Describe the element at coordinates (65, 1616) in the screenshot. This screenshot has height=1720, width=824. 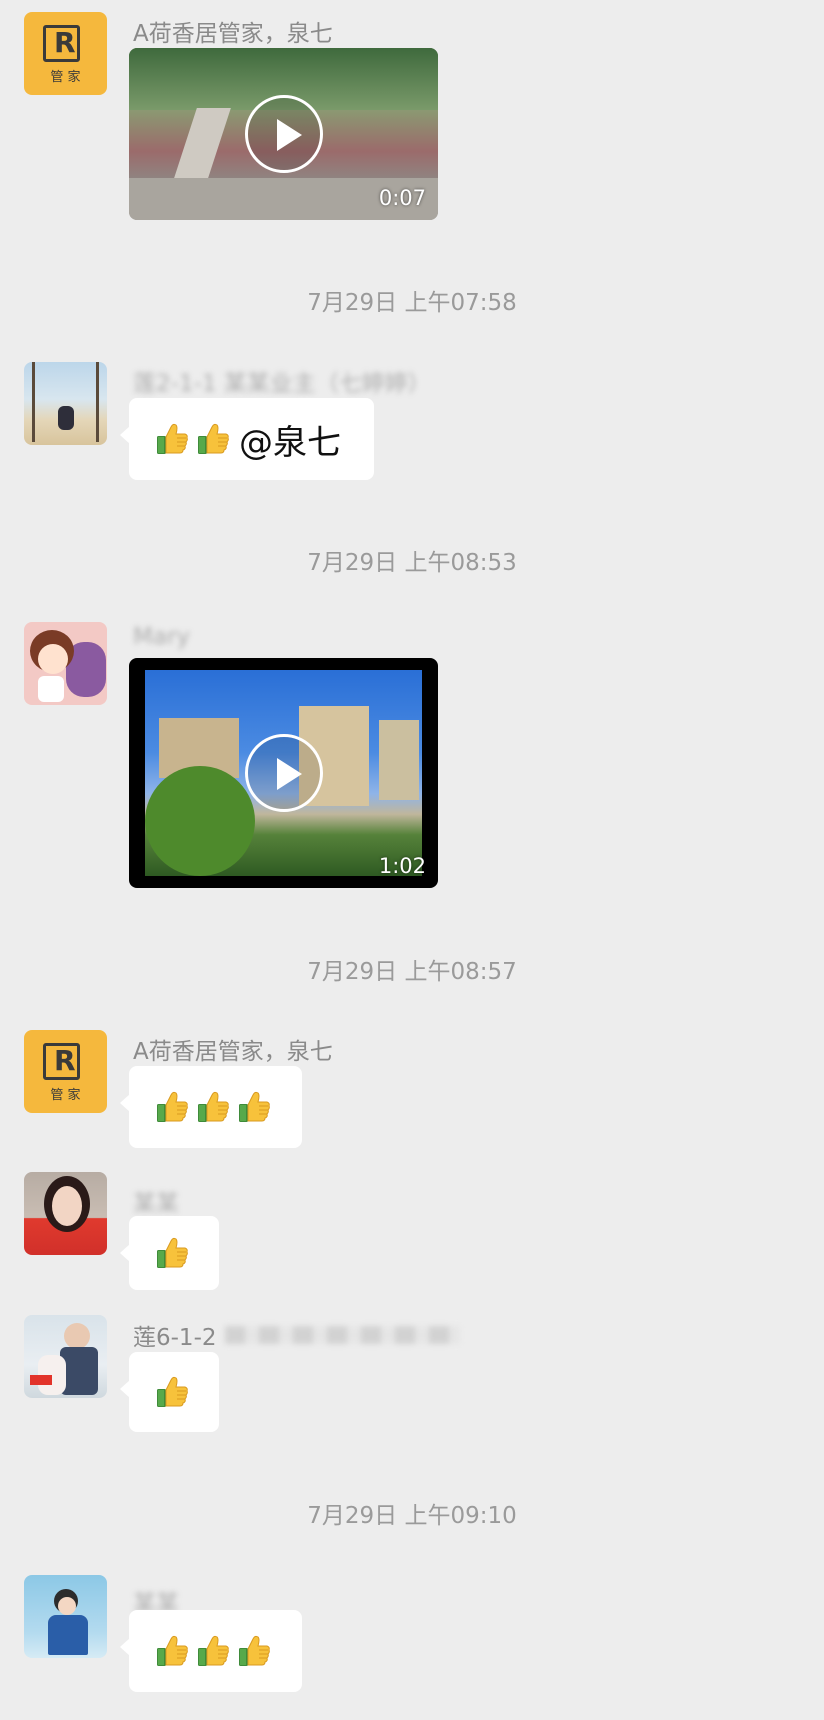
I see `avatar-user-girl` at that location.